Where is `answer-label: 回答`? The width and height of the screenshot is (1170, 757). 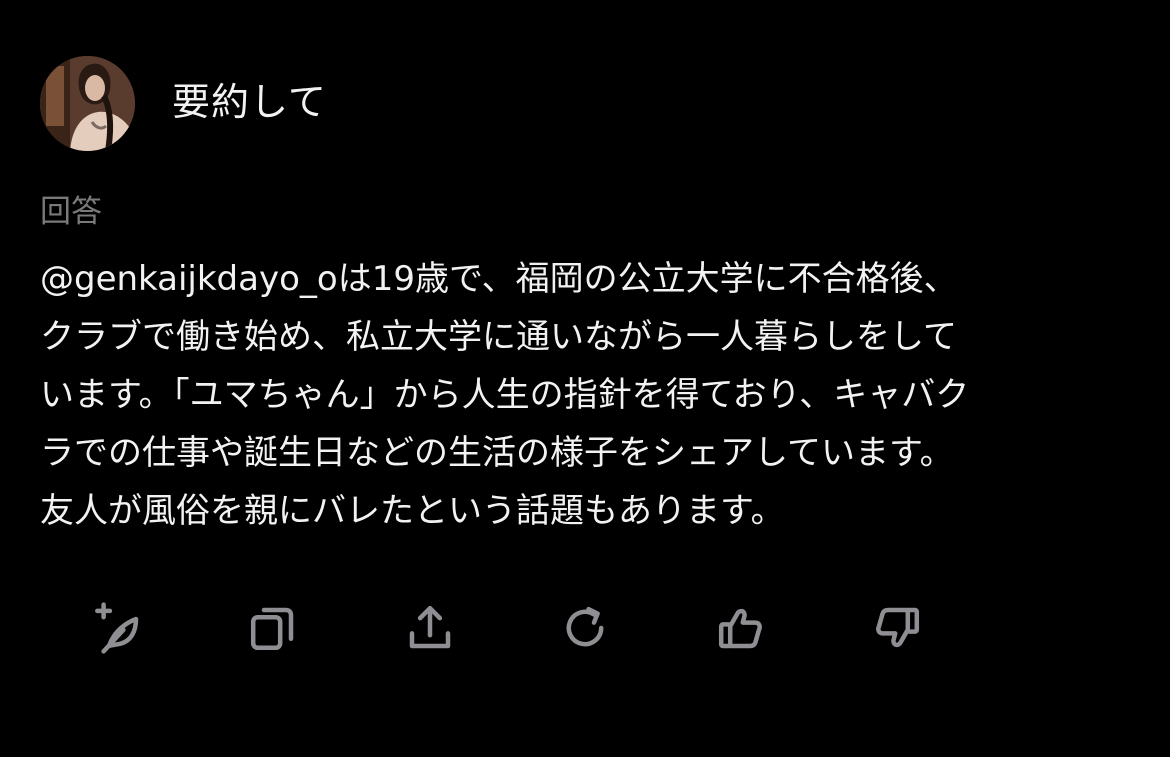
answer-label: 回答 is located at coordinates (71, 212).